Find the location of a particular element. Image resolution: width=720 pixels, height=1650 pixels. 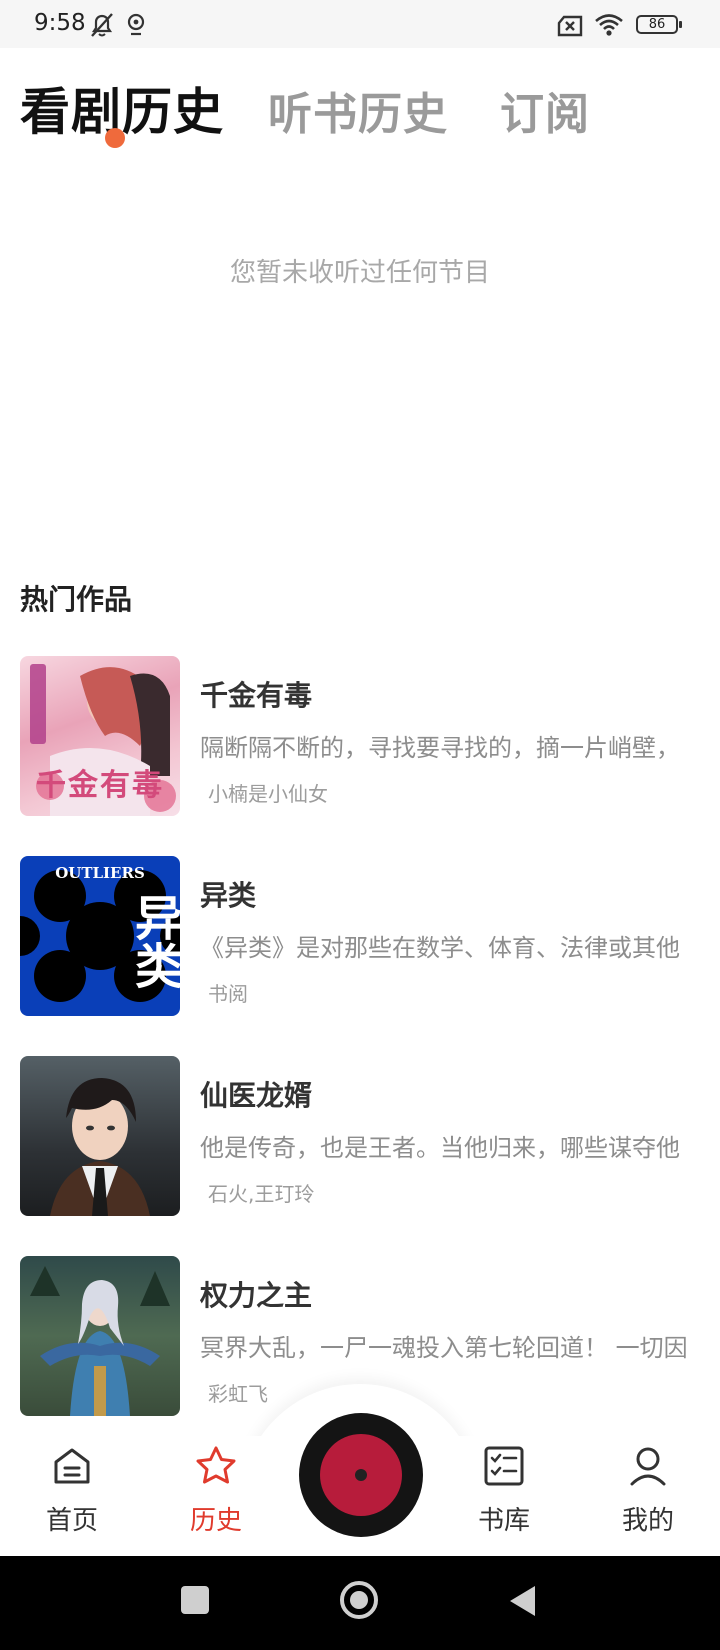

book-author: 小楠是小仙女 is located at coordinates (268, 794).